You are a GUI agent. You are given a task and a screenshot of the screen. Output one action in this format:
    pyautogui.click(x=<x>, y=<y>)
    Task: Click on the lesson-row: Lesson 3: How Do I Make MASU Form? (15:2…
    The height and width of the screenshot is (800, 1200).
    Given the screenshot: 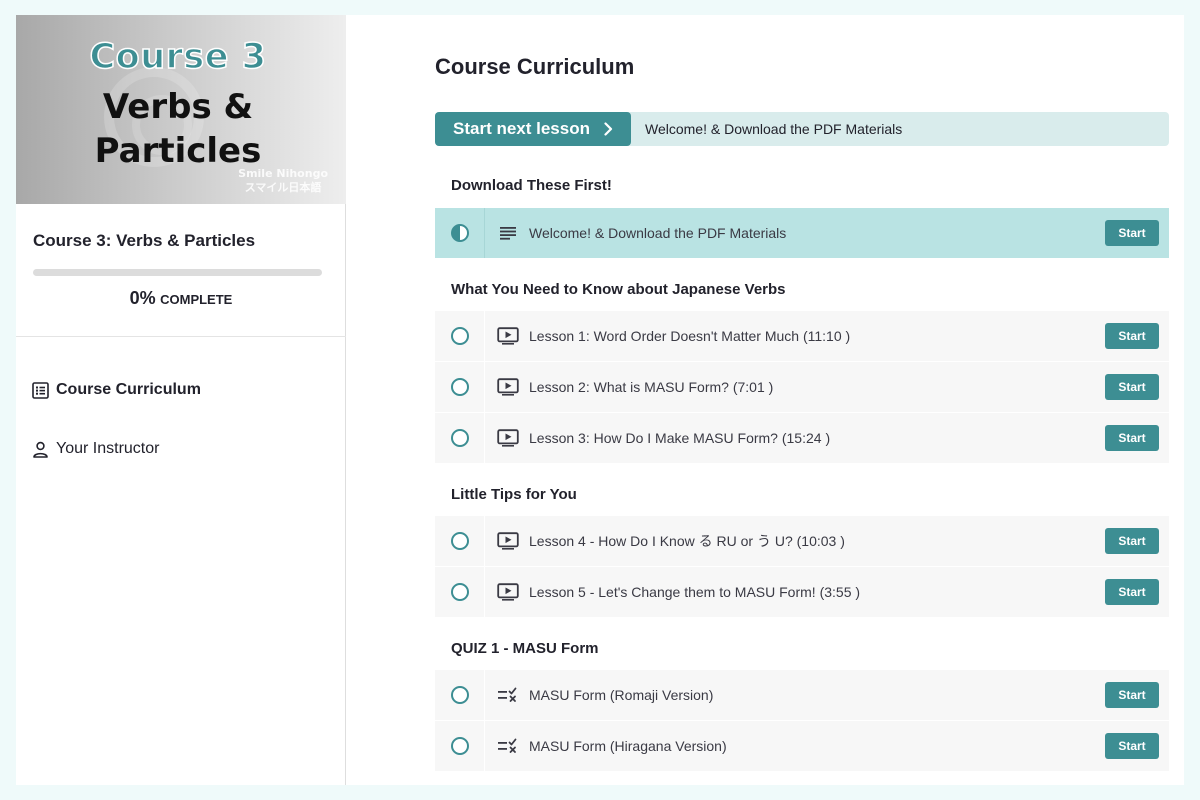 What is the action you would take?
    pyautogui.click(x=802, y=438)
    